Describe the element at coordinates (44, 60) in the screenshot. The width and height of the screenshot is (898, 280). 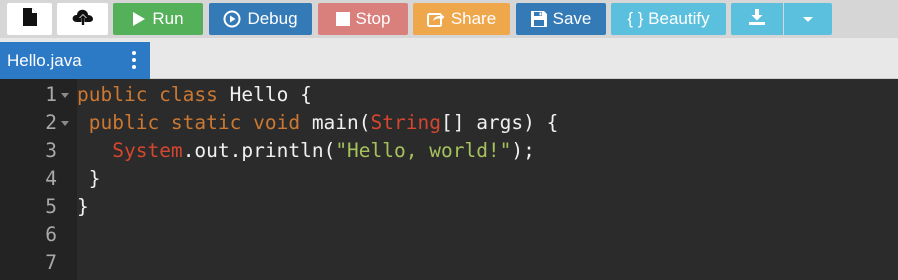
I see `tab-filename: Hello.java` at that location.